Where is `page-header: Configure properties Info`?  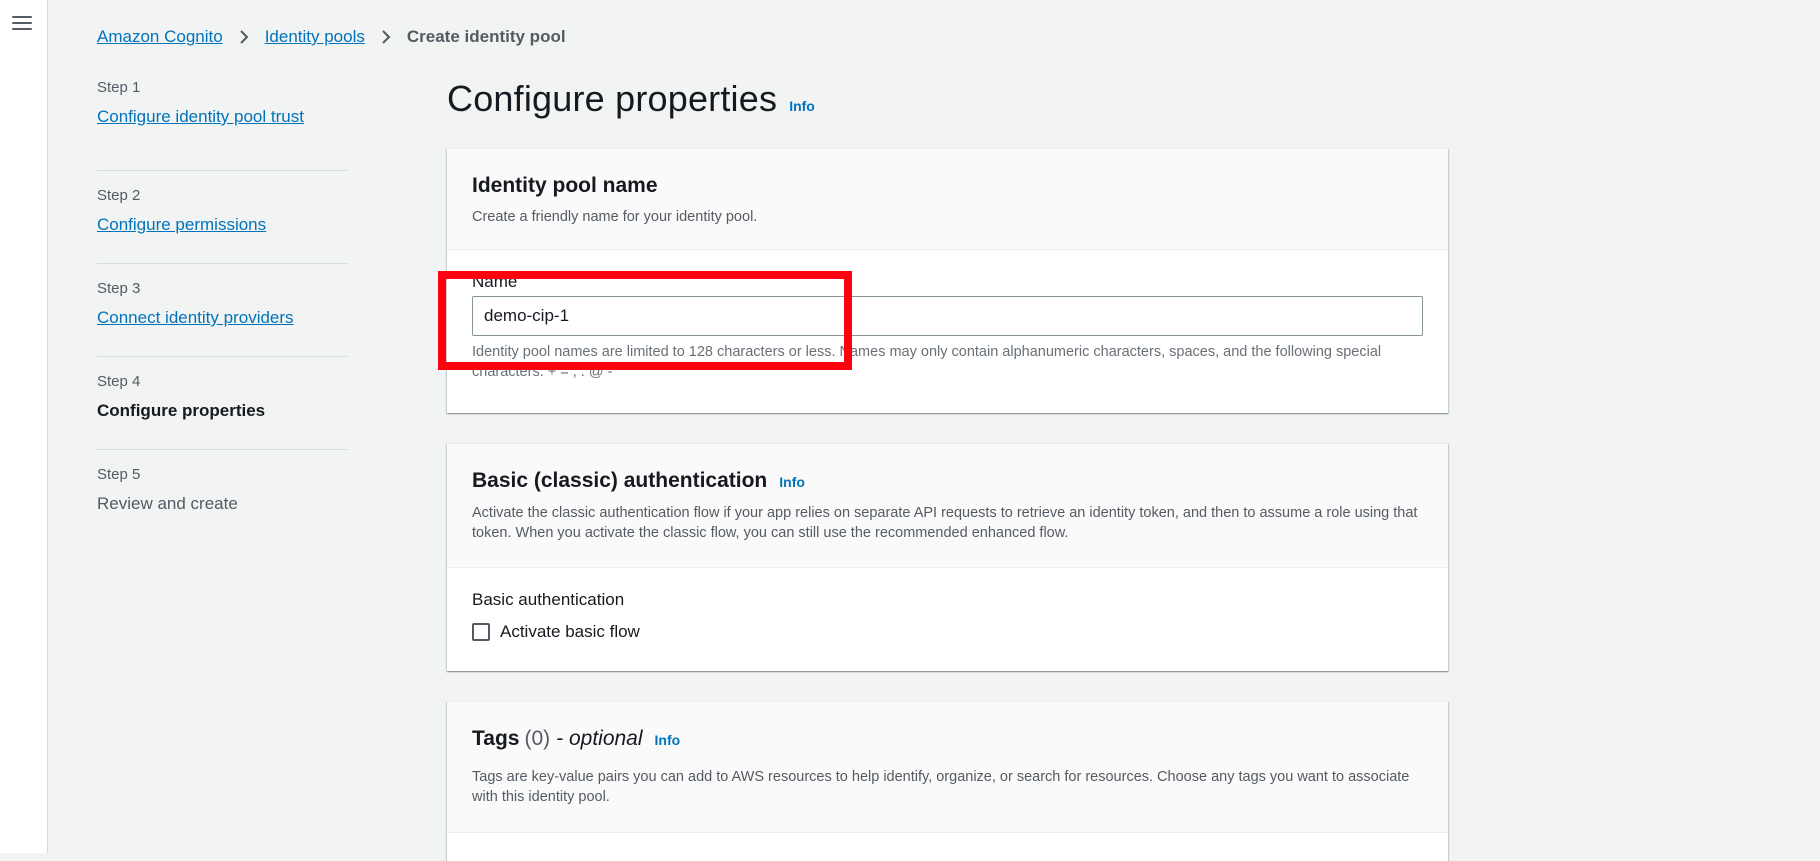
page-header: Configure properties Info is located at coordinates (631, 99).